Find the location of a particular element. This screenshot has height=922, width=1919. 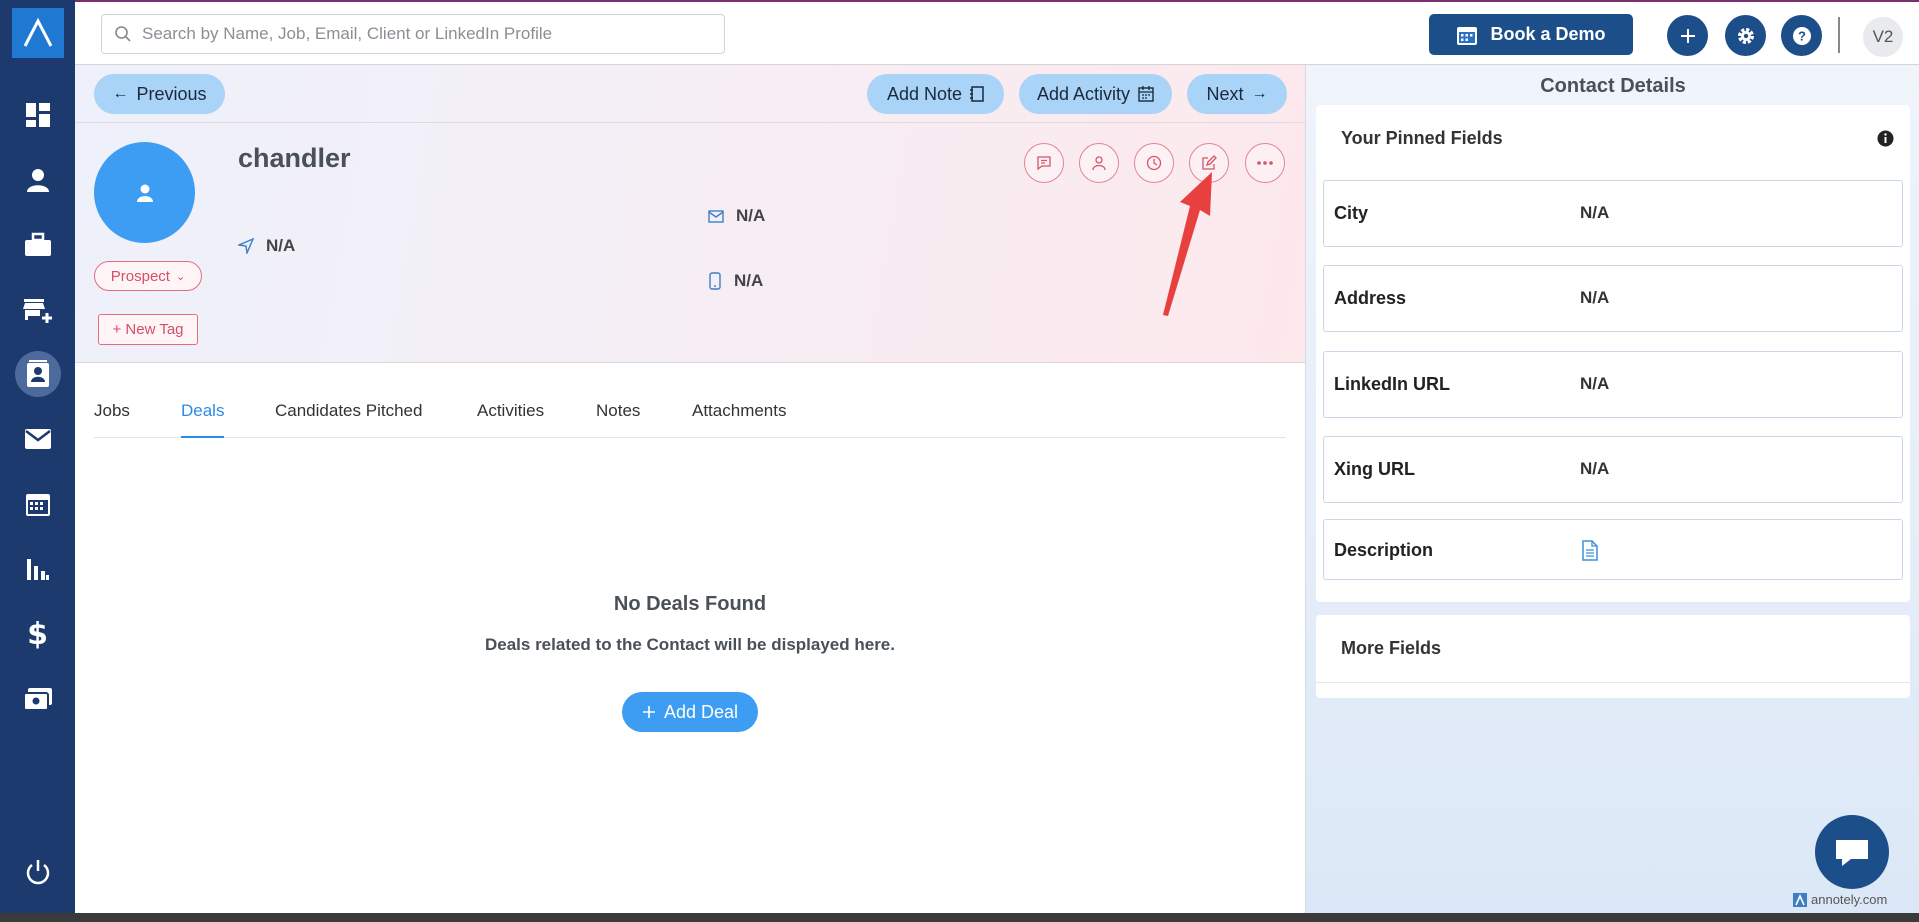

store-add-icon is located at coordinates (37, 311).